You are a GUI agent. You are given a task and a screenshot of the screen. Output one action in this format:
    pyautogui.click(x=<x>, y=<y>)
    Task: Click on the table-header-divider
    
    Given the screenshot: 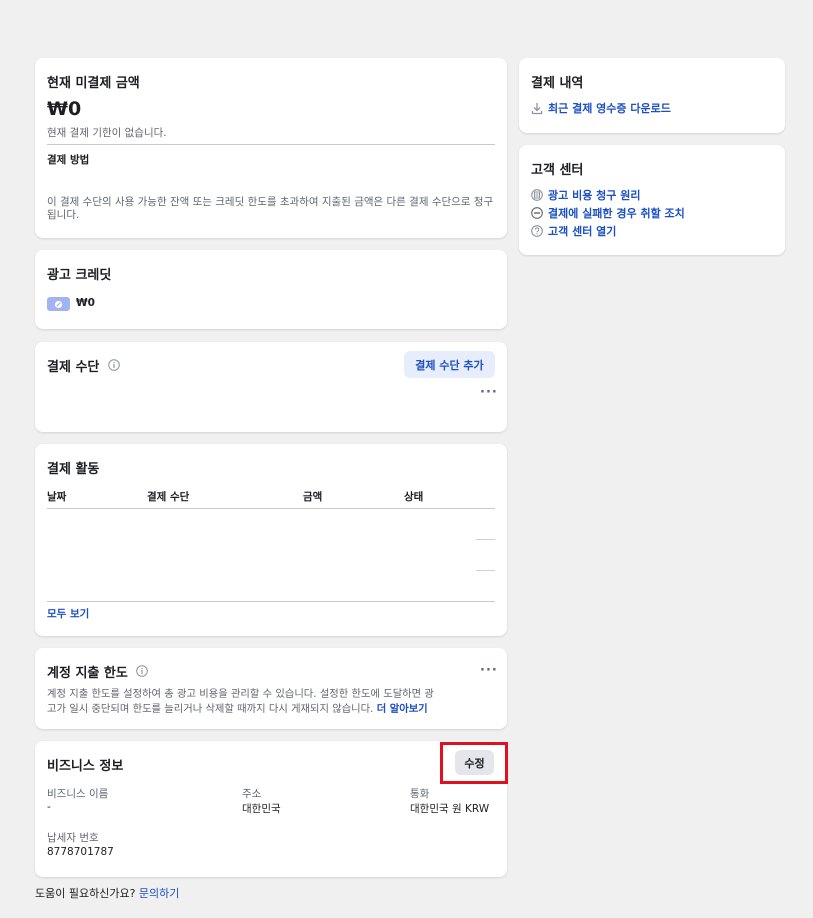 What is the action you would take?
    pyautogui.click(x=271, y=508)
    